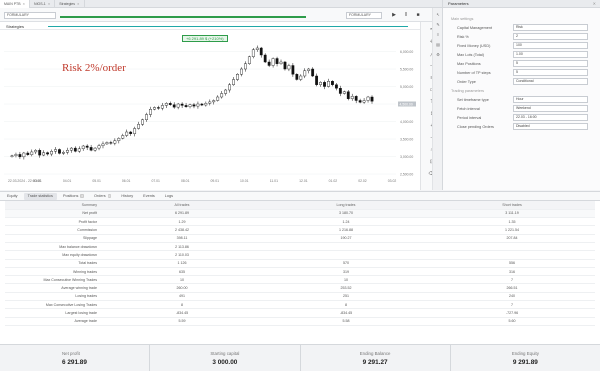  I want to click on pause-icon: ‖, so click(406, 15).